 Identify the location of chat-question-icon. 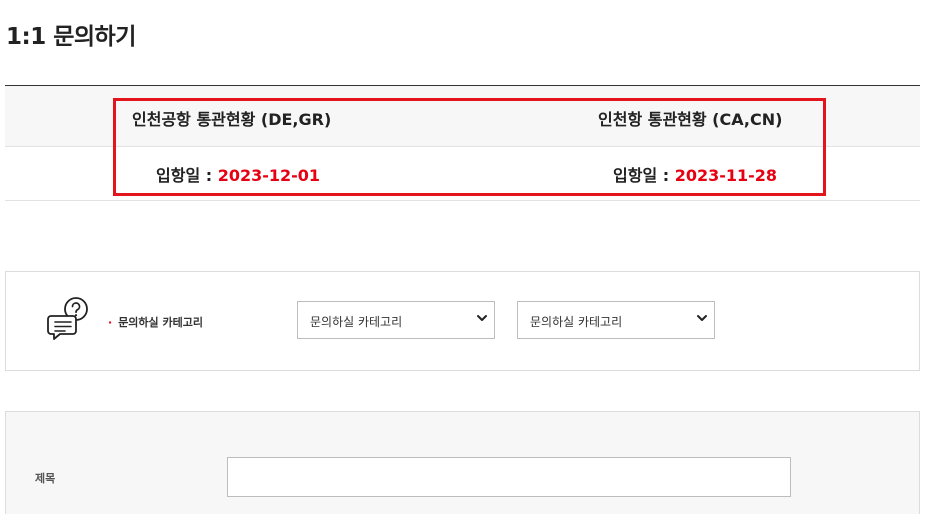
(67, 318).